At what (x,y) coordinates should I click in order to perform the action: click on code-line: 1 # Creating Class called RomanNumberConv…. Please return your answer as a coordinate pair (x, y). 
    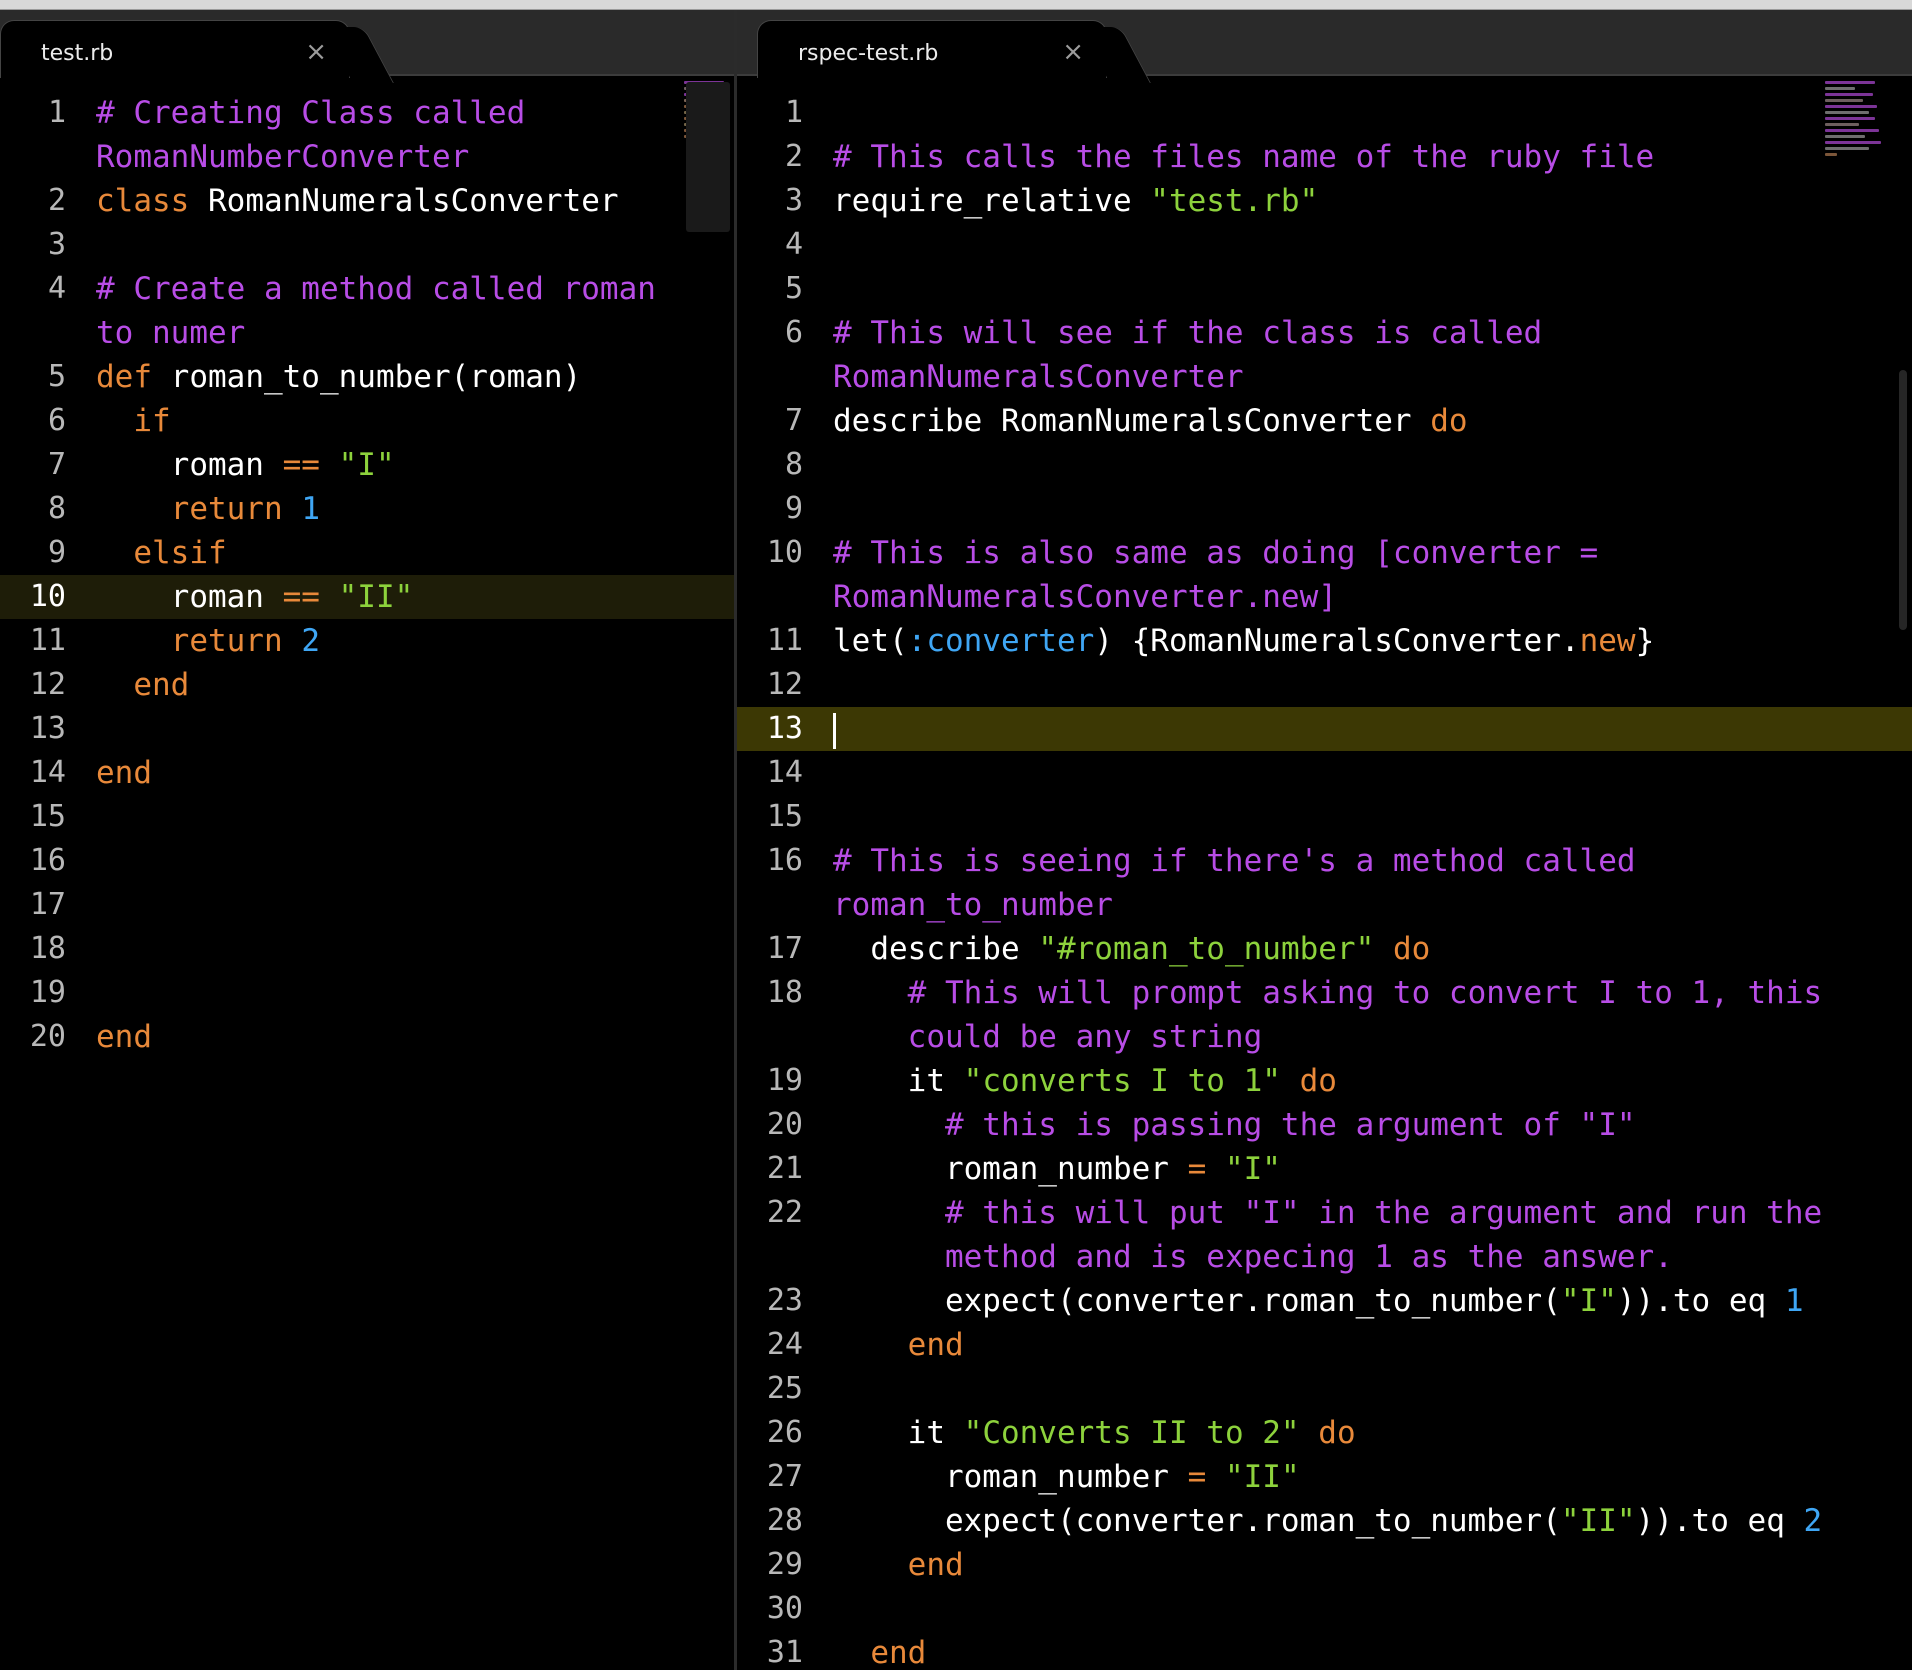
    Looking at the image, I should click on (367, 135).